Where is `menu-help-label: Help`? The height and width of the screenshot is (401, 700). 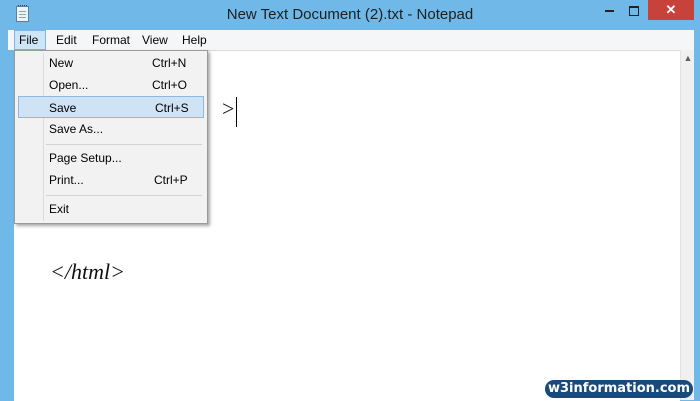
menu-help-label: Help is located at coordinates (194, 40).